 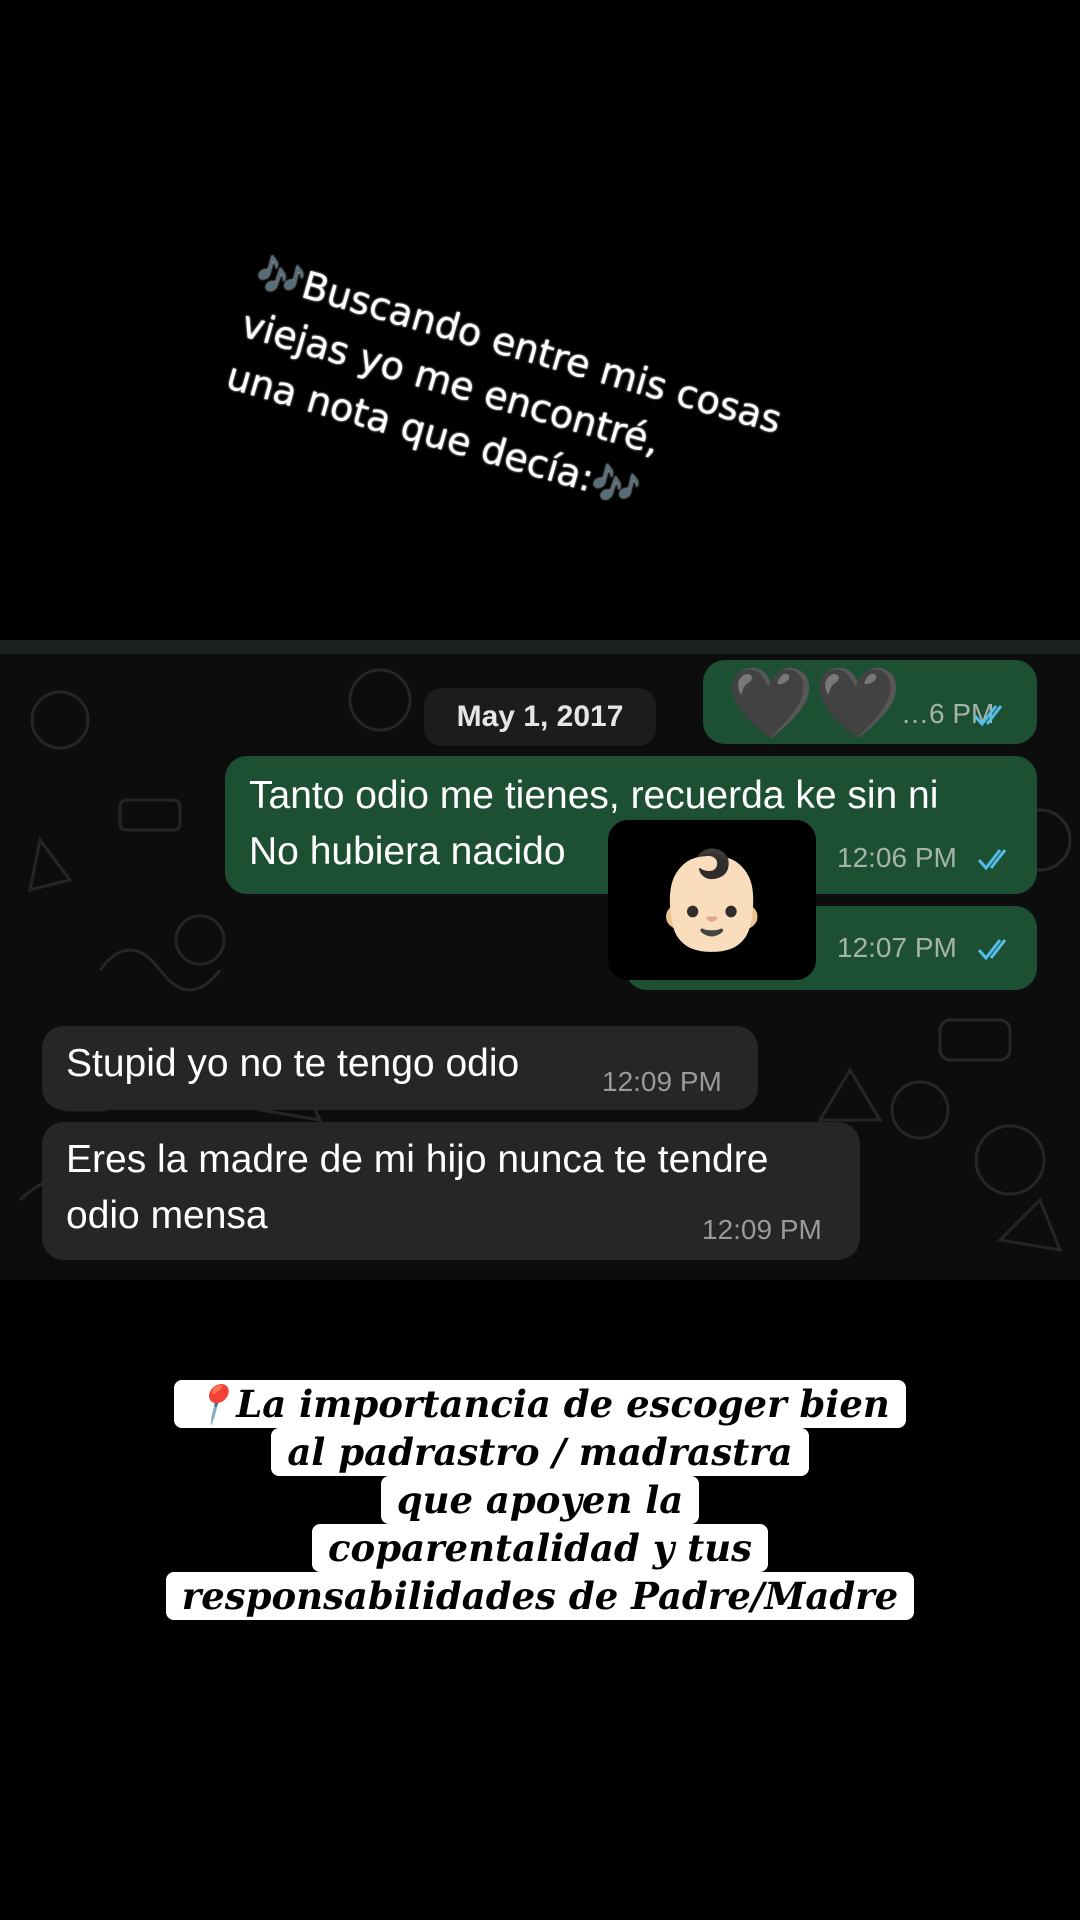 I want to click on caption-line: que apoyen la, so click(x=540, y=1500).